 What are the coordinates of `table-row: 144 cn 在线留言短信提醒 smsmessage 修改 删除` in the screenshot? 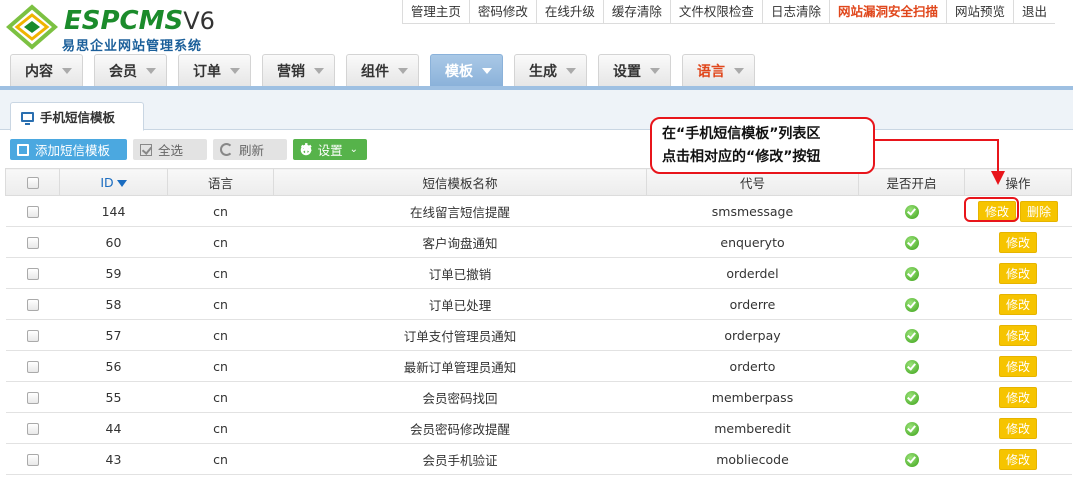 It's located at (538, 211).